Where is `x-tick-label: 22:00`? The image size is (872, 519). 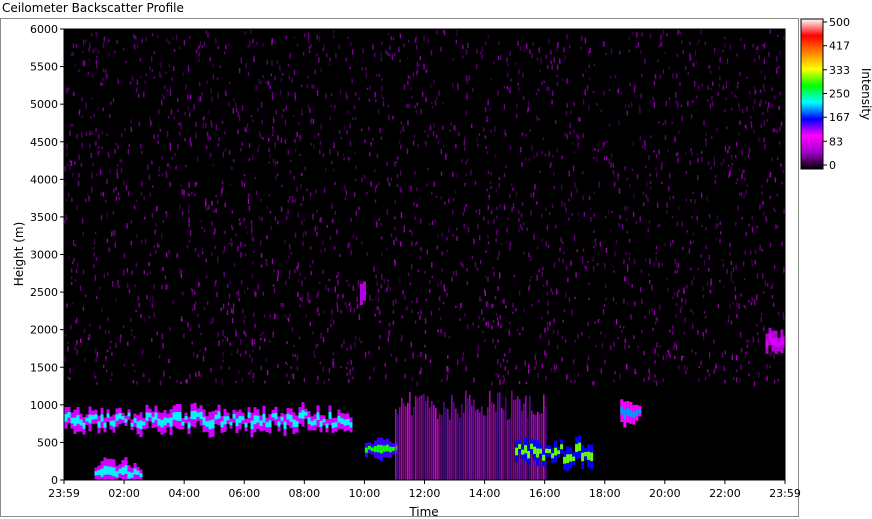
x-tick-label: 22:00 is located at coordinates (725, 493).